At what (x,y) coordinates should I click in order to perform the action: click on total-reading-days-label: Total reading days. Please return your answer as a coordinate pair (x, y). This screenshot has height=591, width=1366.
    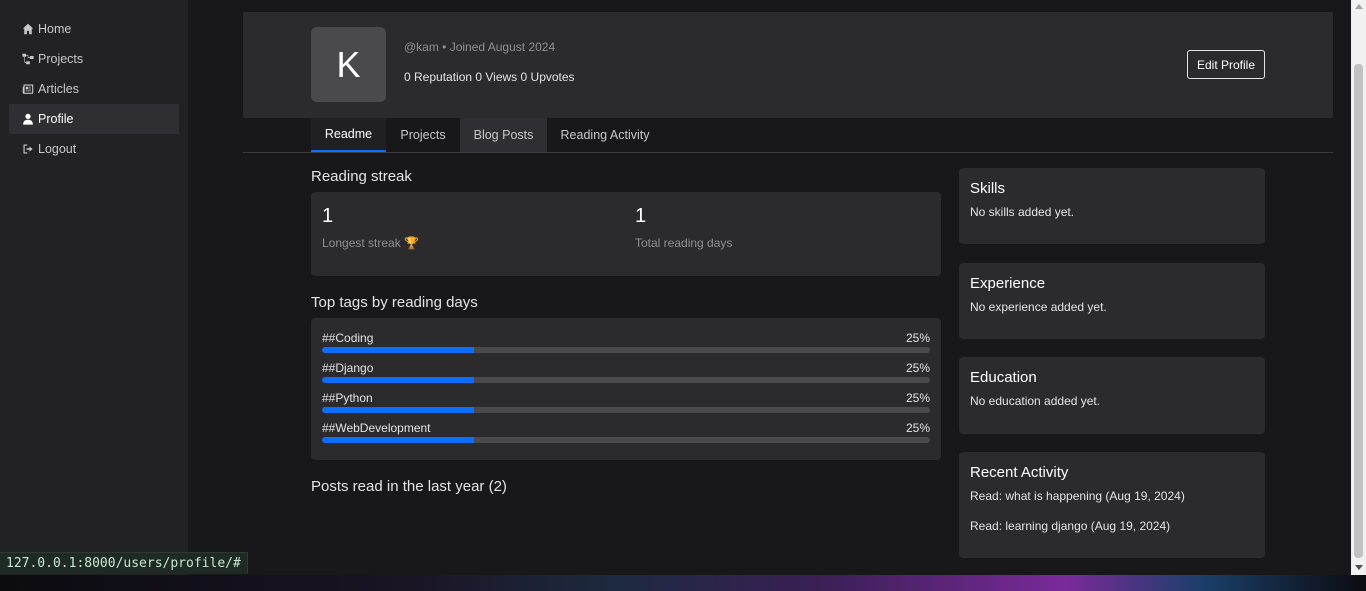
    Looking at the image, I should click on (684, 243).